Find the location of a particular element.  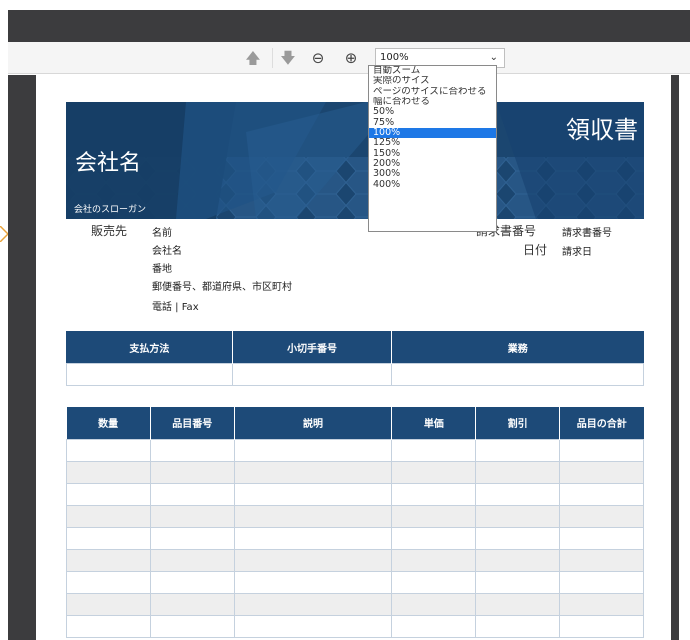

arrow-down-icon: 🡇 is located at coordinates (288, 58).